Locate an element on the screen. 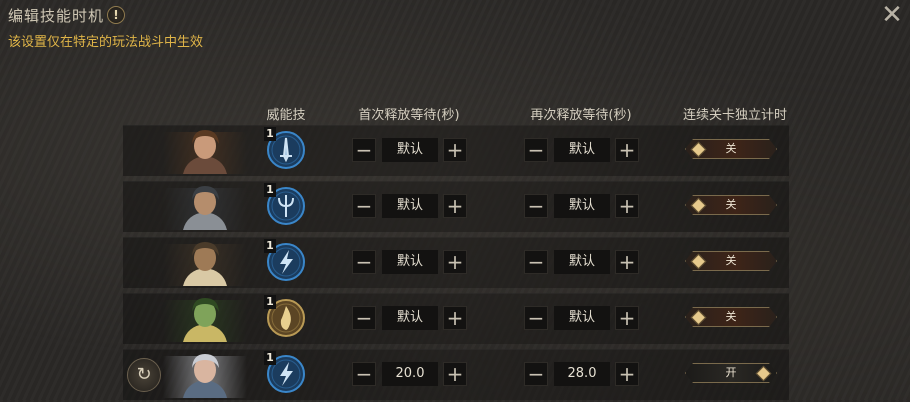 This screenshot has width=910, height=402. toggle-label: 开 is located at coordinates (731, 372).